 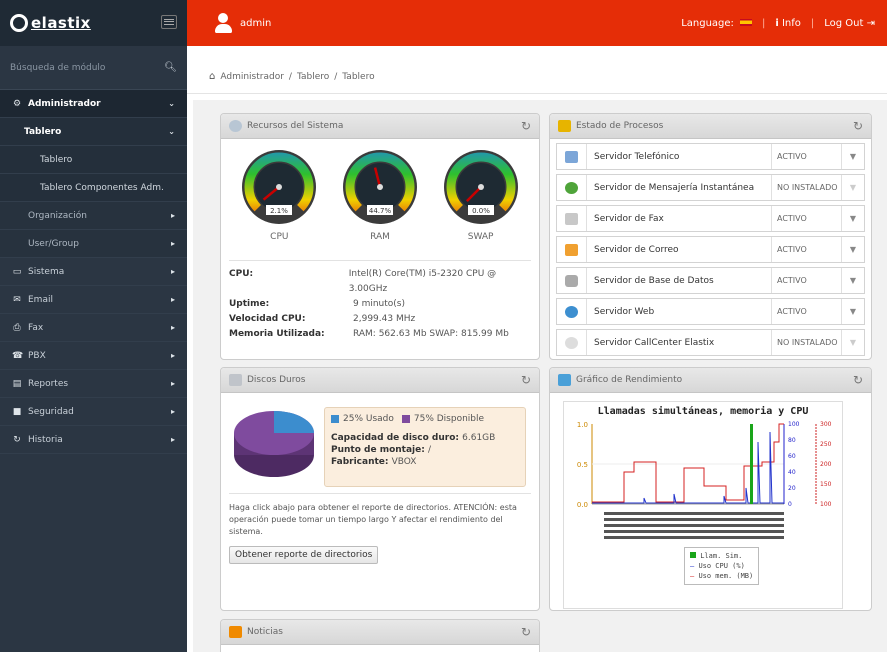 I want to click on chart-icon, so click(x=564, y=380).